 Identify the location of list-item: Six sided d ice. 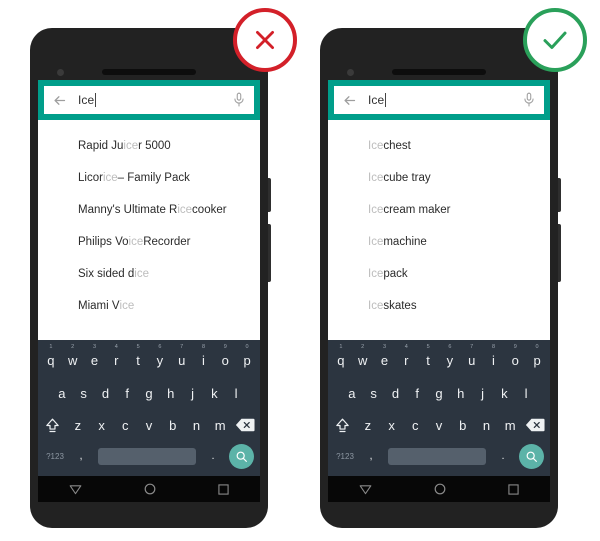
(149, 274).